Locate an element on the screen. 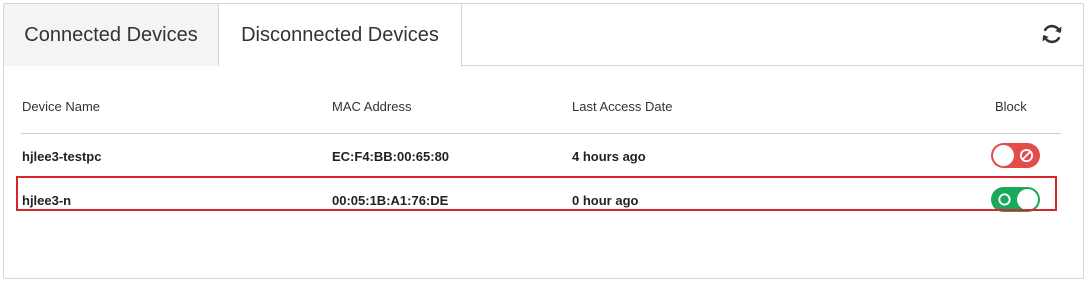 This screenshot has height=284, width=1088. refresh-icon is located at coordinates (1052, 34).